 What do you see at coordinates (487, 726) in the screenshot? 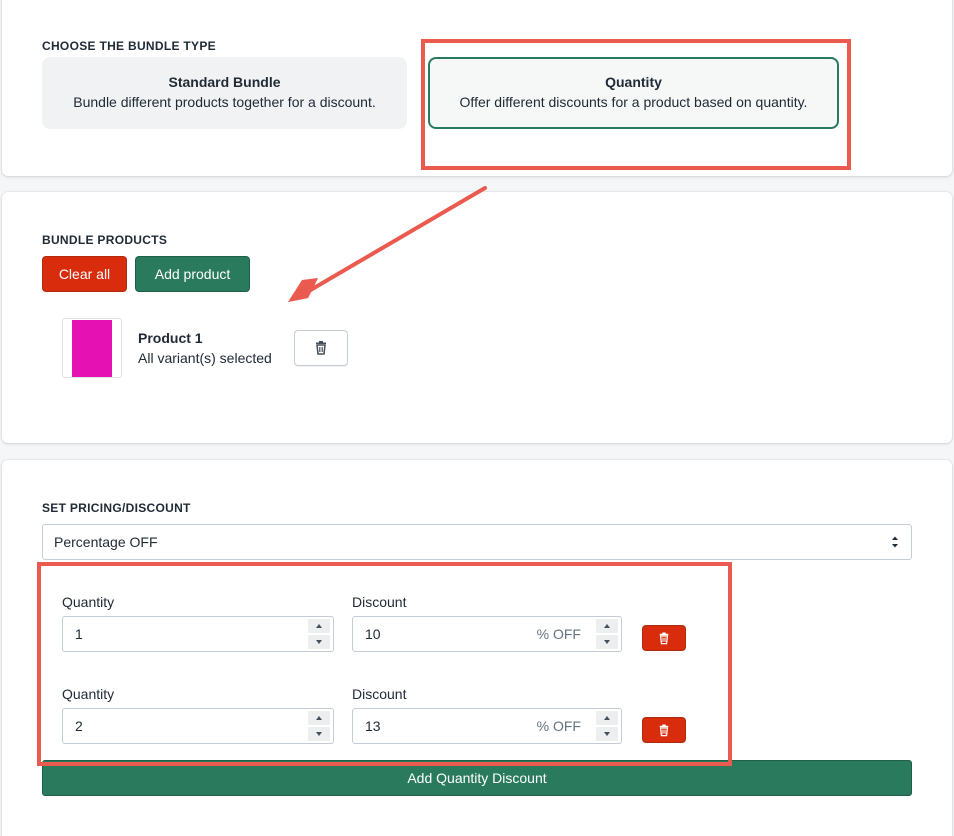
I see `discount-input: 13 % OFF` at bounding box center [487, 726].